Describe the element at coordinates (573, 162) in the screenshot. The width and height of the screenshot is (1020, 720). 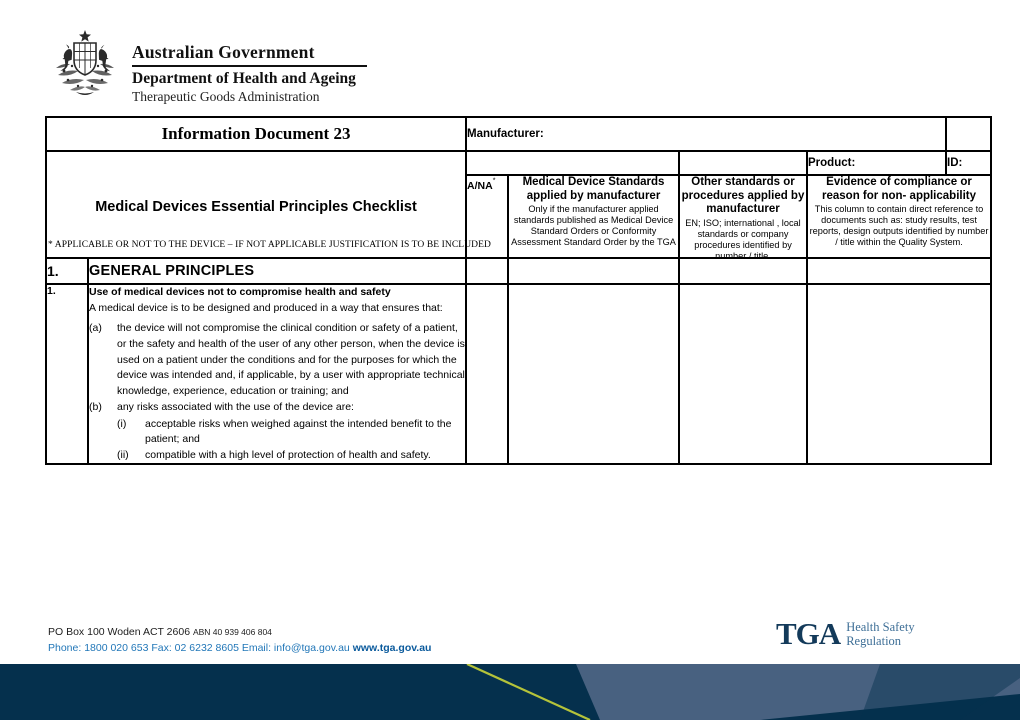
I see `product-placeholder` at that location.